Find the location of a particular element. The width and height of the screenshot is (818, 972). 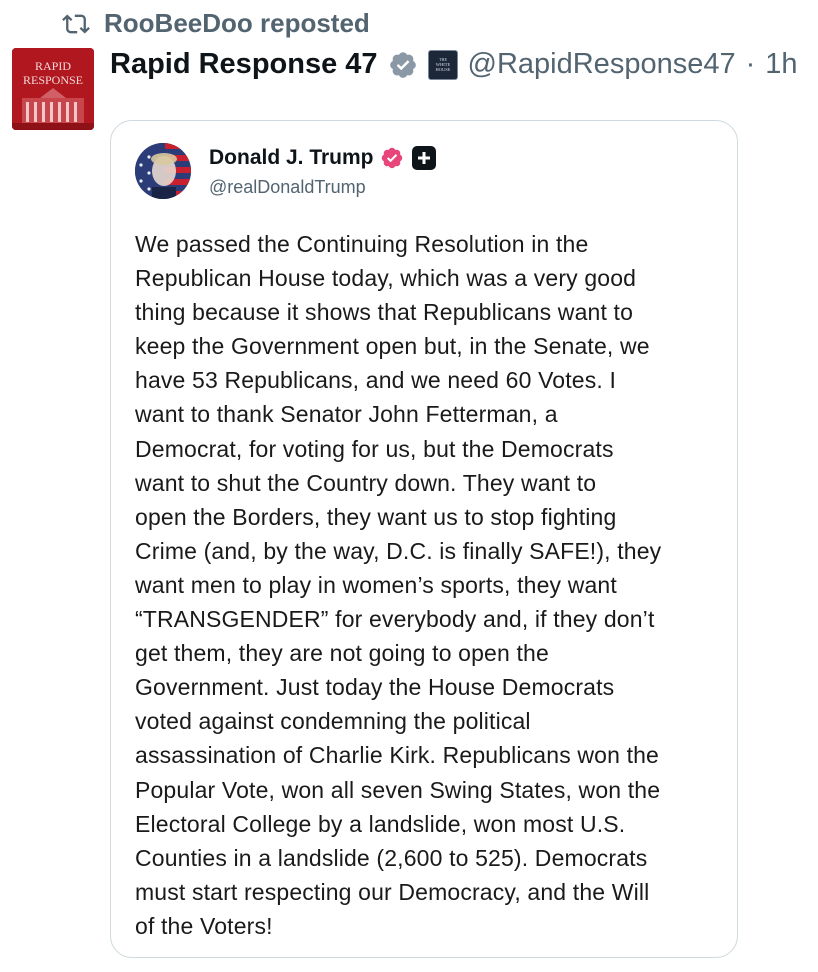

quoted-handle: @realDonaldTrump is located at coordinates (287, 187).